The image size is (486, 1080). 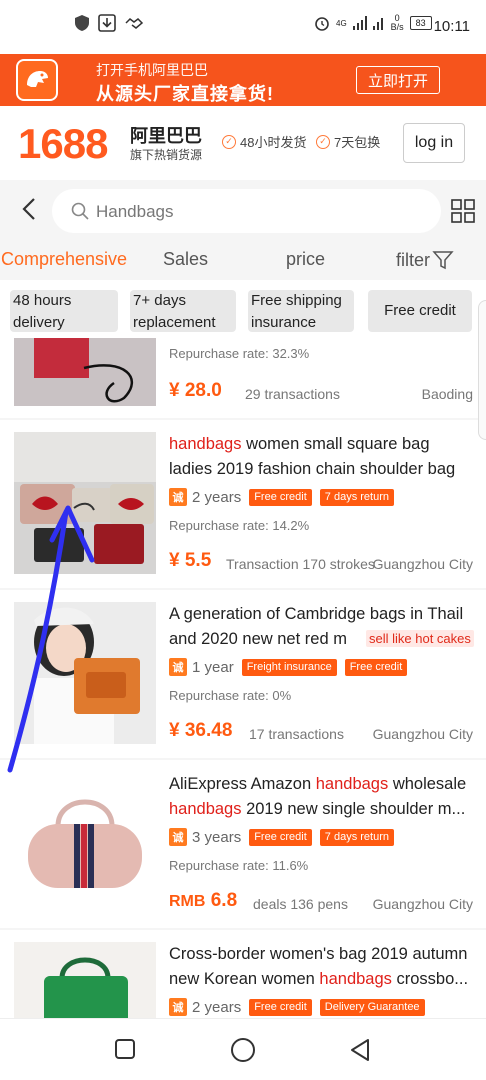 I want to click on tab-sales: Sales, so click(x=185, y=259).